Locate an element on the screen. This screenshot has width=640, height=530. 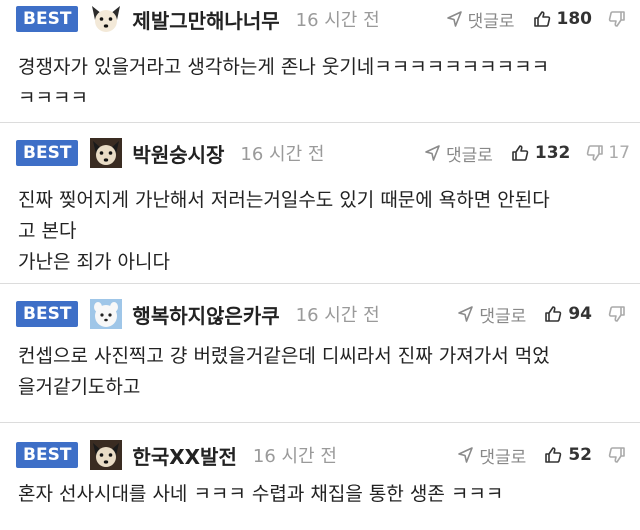
comment-body: 경쟁자가 있을거라고 생각하는게 존나 웃기네ㅋㅋㅋㅋㅋㅋㅋㅋㅋㅋ ㅋㅋㅋㅋ is located at coordinates (320, 83).